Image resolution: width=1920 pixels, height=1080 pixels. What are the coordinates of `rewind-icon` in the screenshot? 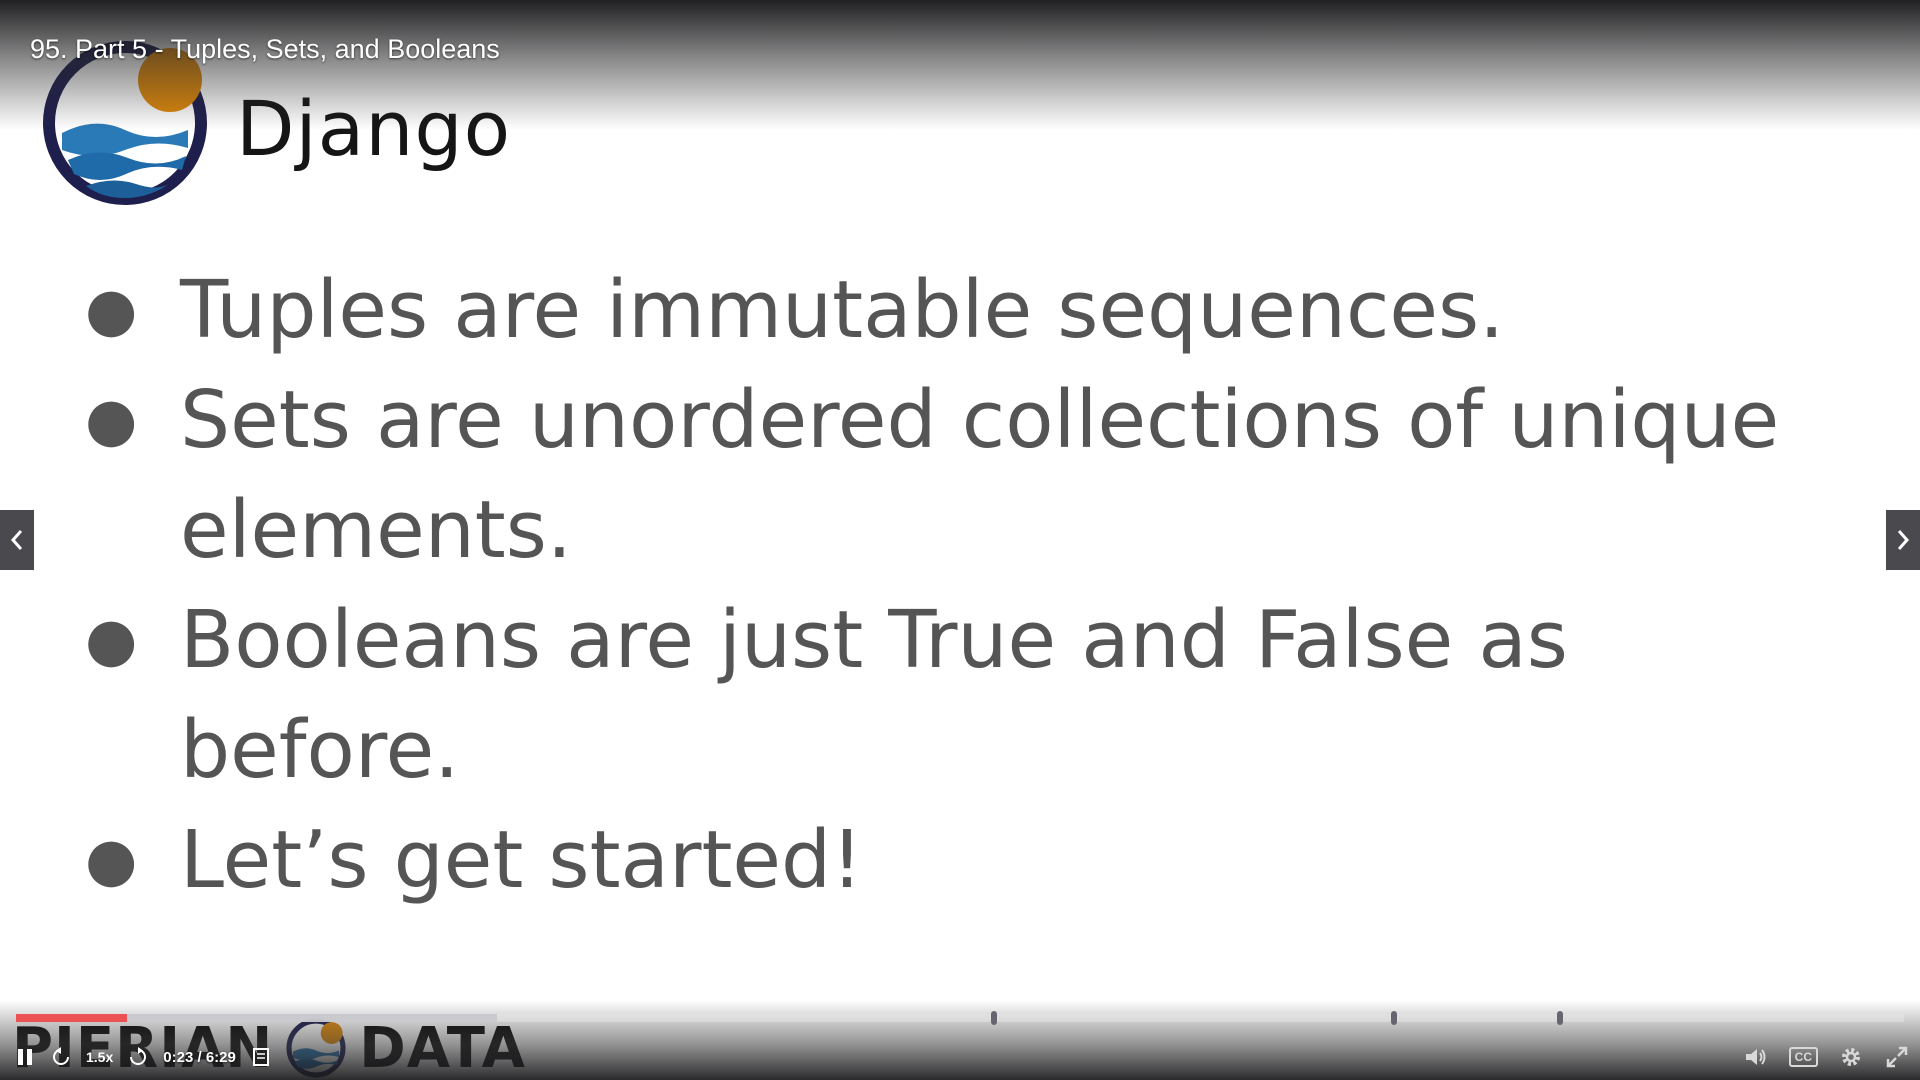 It's located at (61, 1056).